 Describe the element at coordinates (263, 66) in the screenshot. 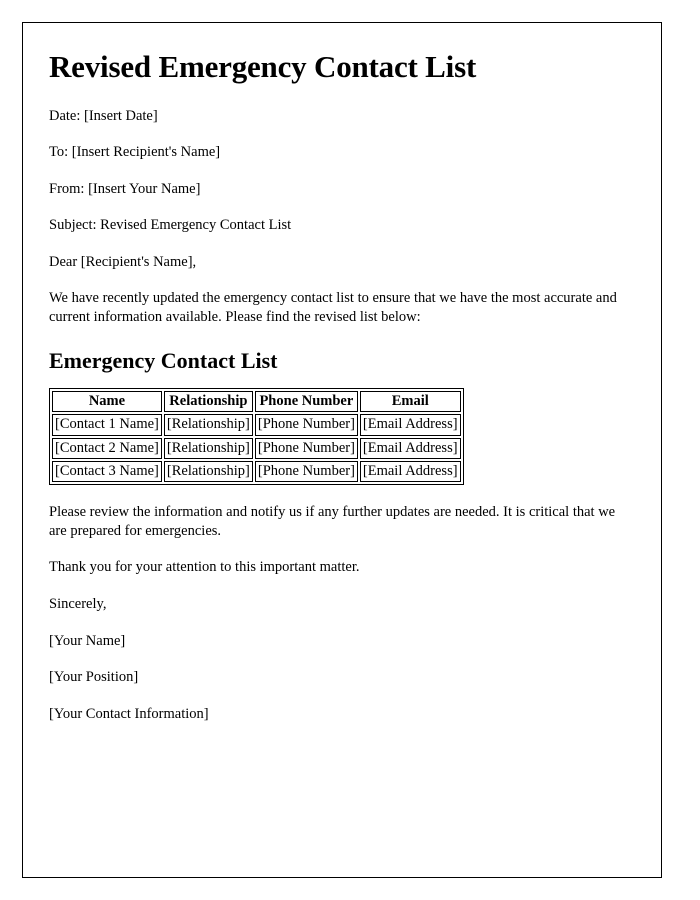

I see `page-title: Revised Emergency Contact List` at that location.